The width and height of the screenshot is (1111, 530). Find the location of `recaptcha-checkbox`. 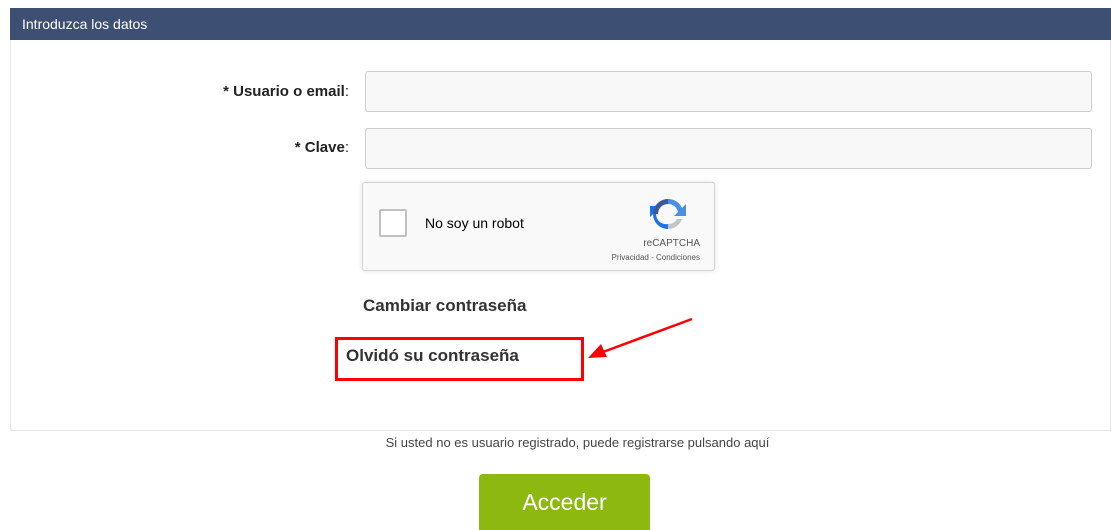

recaptcha-checkbox is located at coordinates (393, 223).